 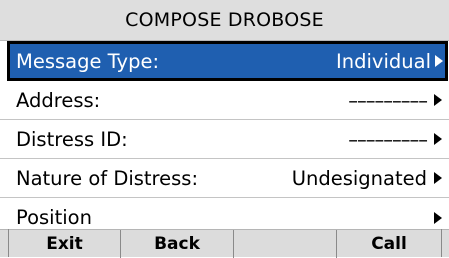 I want to click on softkey-bar-right-edge, so click(x=445, y=243).